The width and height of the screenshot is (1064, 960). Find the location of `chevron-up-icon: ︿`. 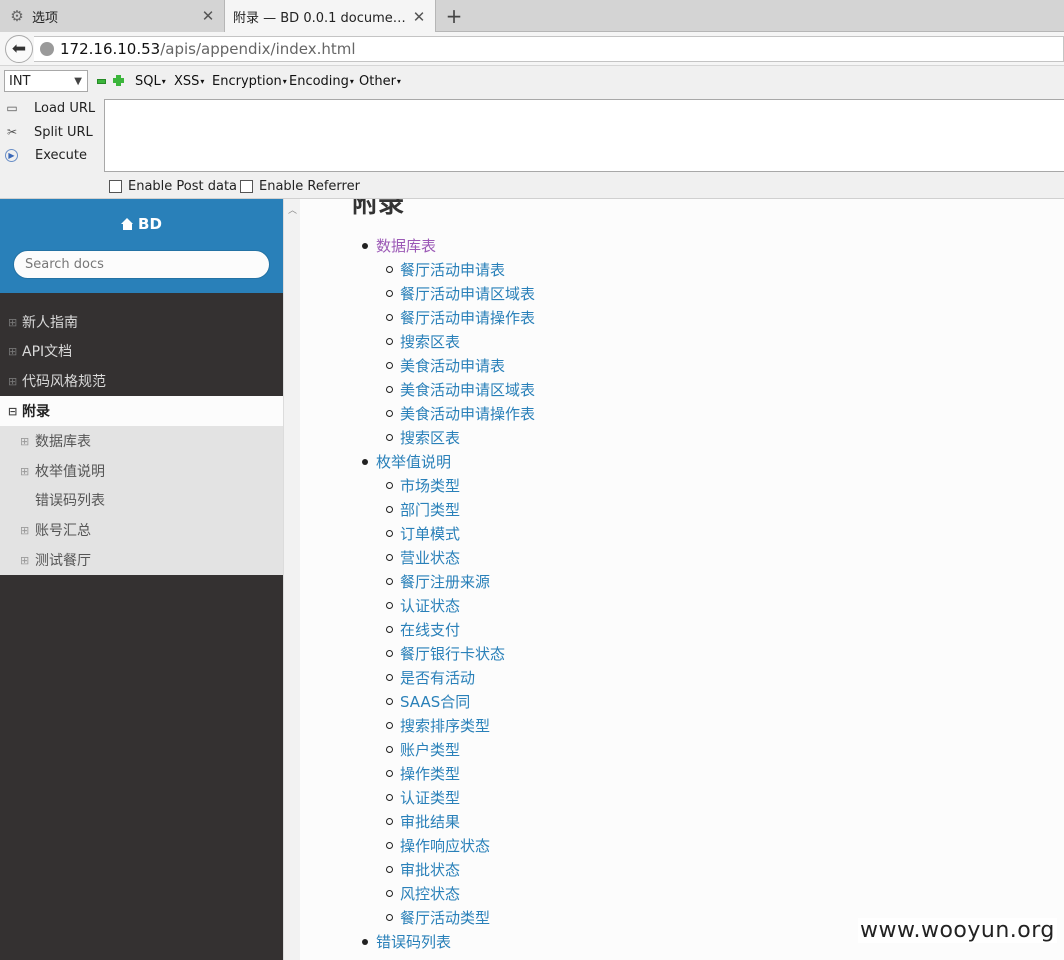

chevron-up-icon: ︿ is located at coordinates (292, 209).